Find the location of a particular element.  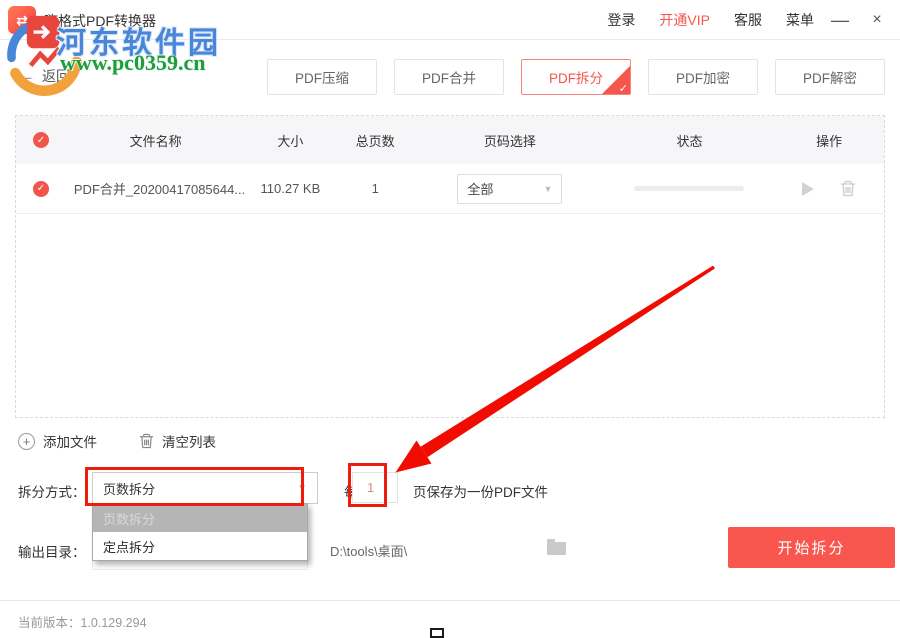

progress-bar is located at coordinates (689, 188).